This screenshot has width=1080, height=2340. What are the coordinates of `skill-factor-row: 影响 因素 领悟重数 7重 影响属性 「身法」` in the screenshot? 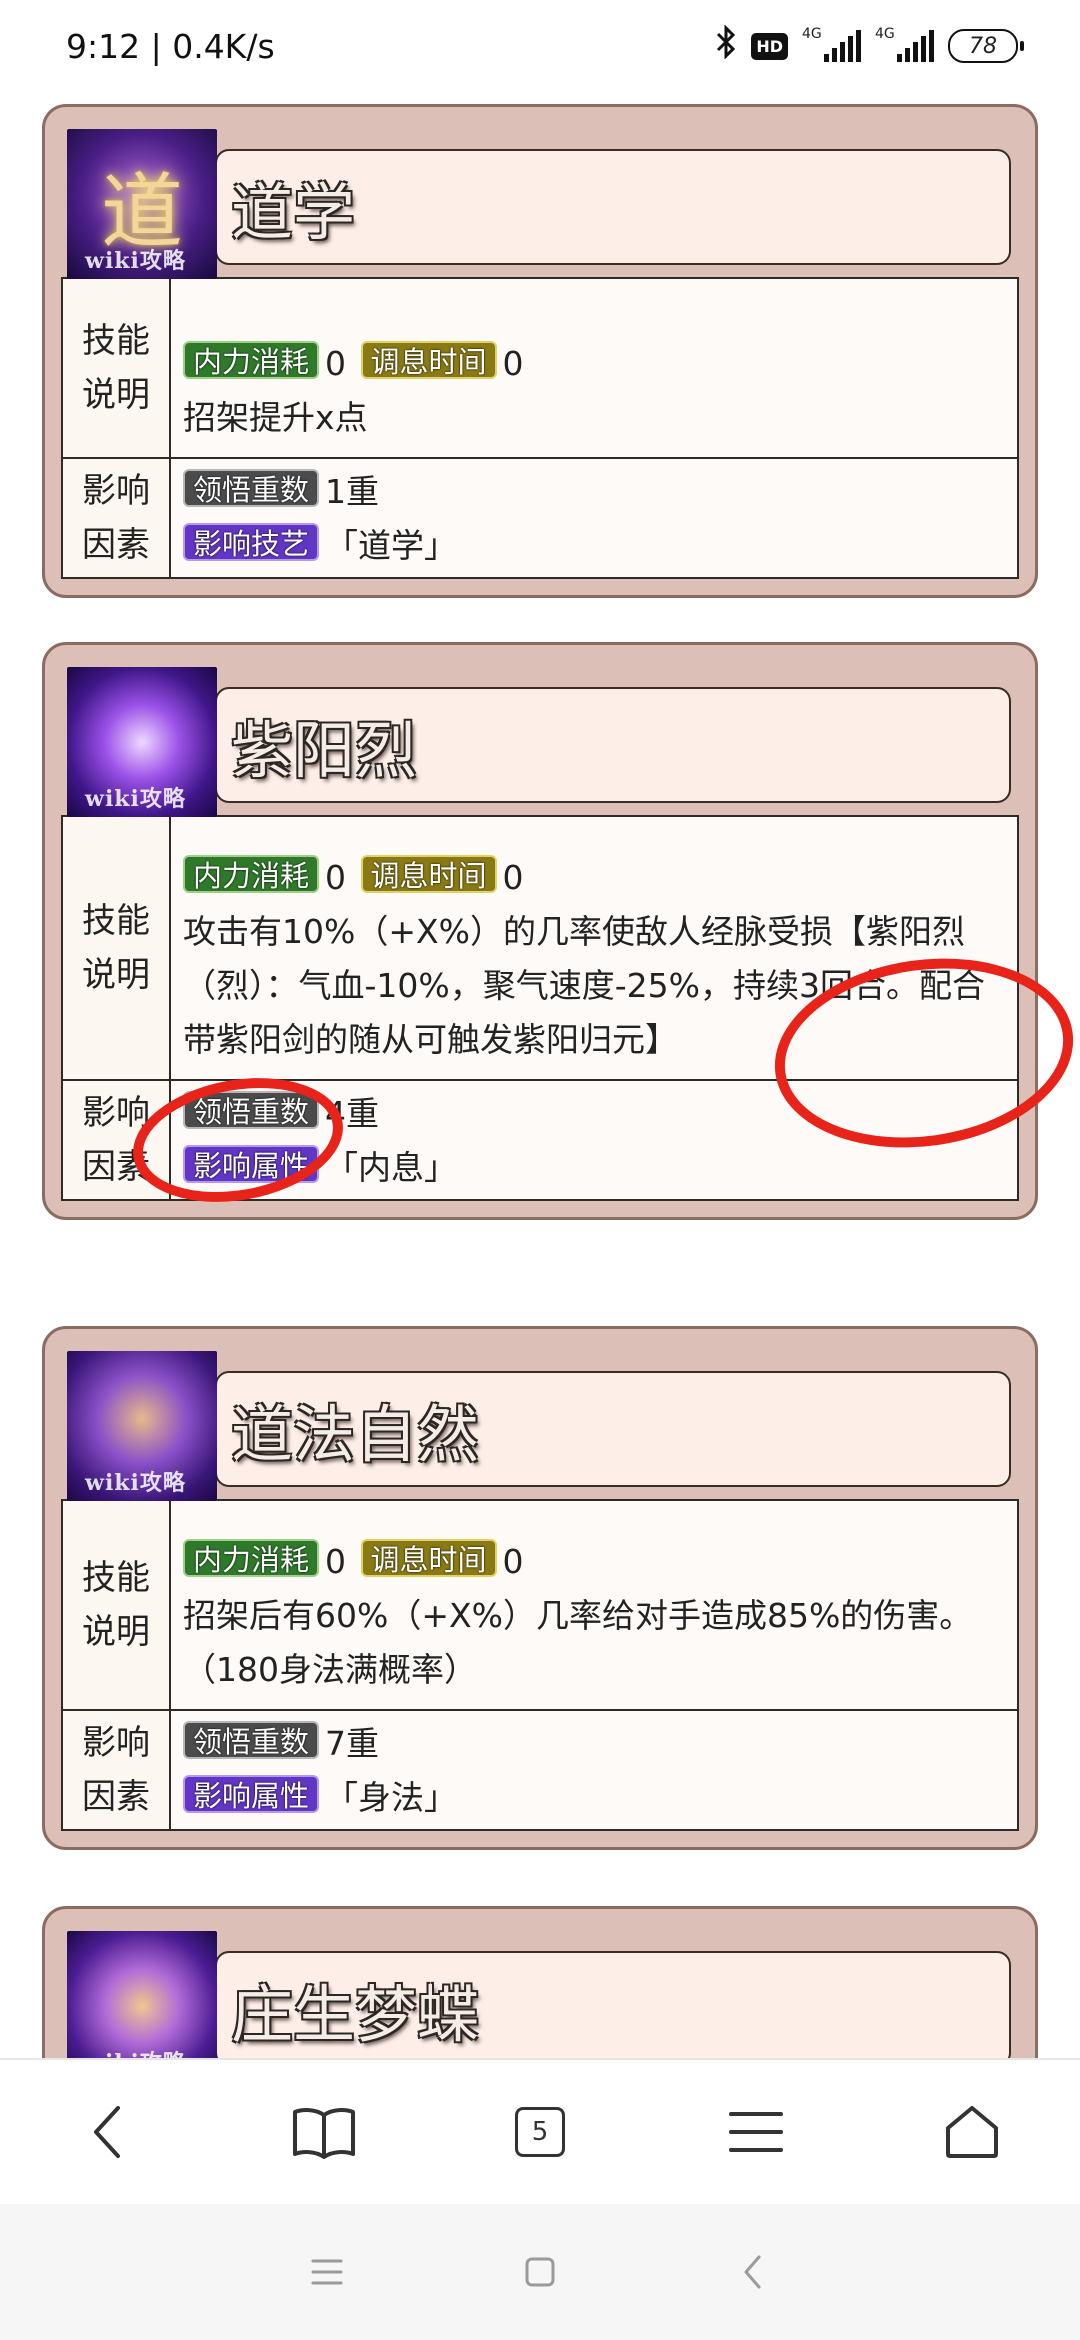 It's located at (540, 1769).